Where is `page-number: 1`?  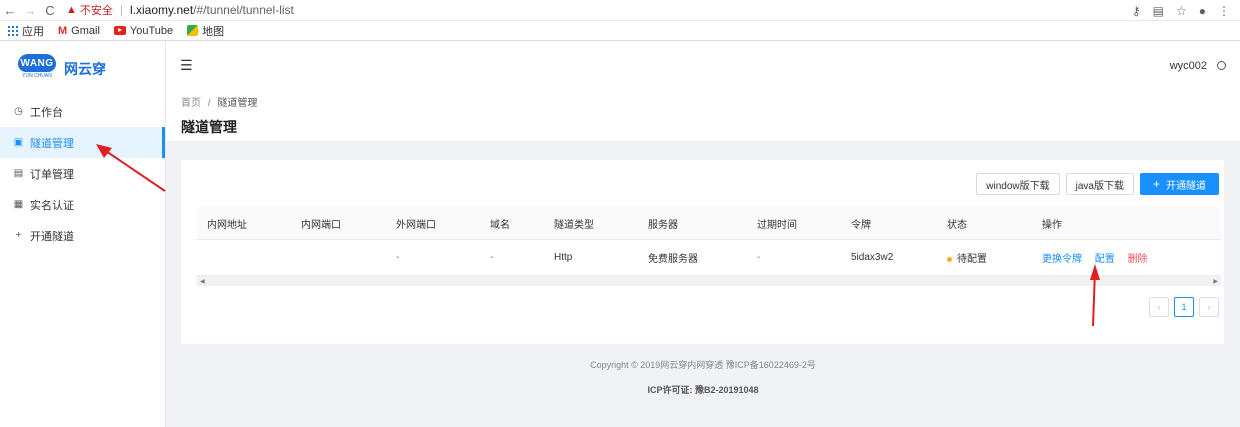
page-number: 1 is located at coordinates (1184, 307).